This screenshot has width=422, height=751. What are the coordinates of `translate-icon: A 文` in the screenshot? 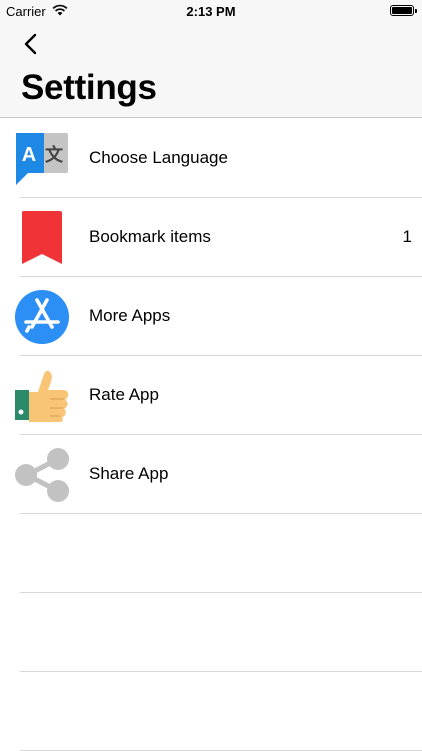 It's located at (42, 159).